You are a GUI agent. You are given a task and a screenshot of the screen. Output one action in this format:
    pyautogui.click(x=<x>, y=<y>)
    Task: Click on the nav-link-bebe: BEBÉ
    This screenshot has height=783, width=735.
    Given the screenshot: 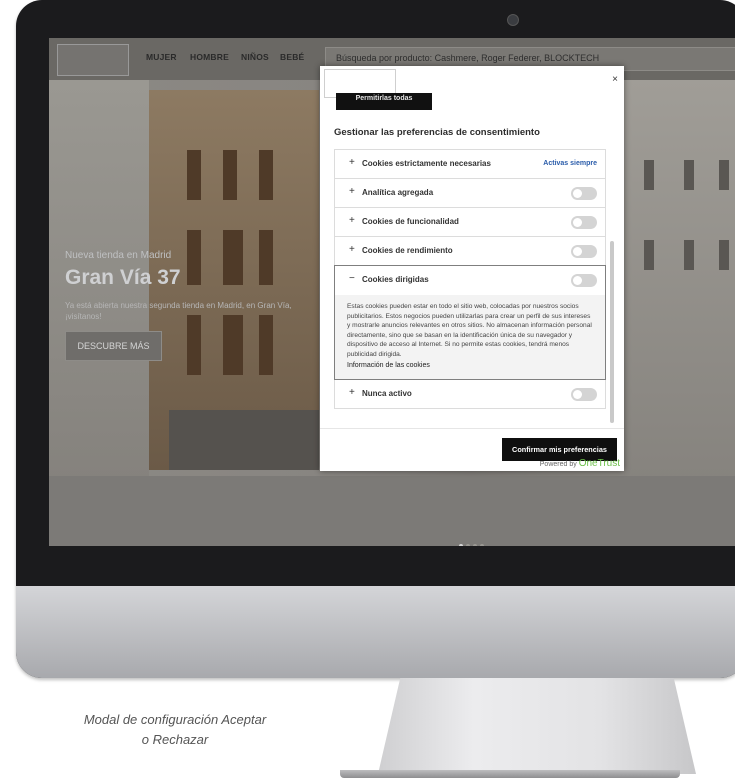 What is the action you would take?
    pyautogui.click(x=292, y=57)
    